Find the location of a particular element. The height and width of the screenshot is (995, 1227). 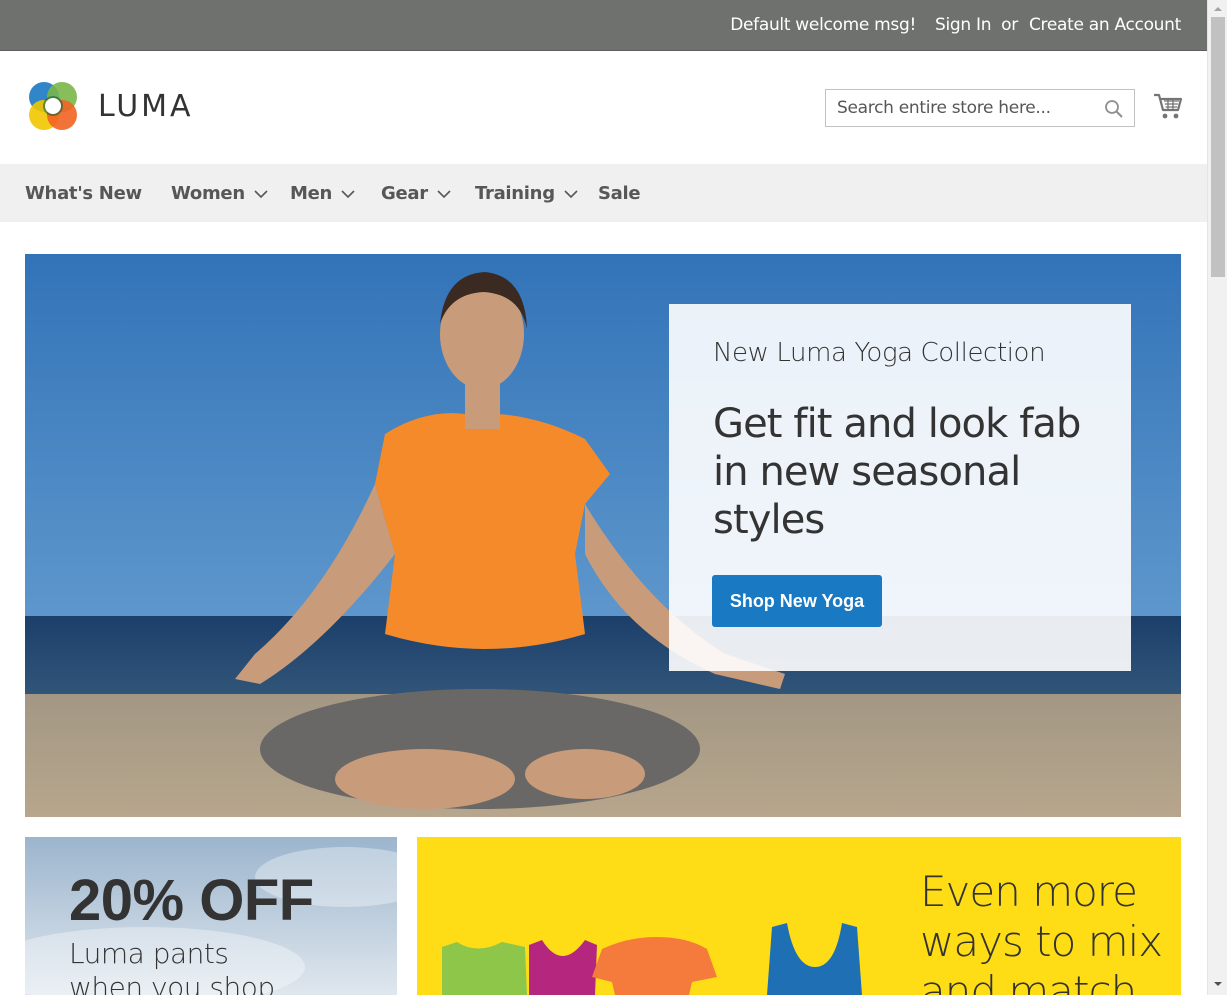

nav-item-training: Training is located at coordinates (526, 193).